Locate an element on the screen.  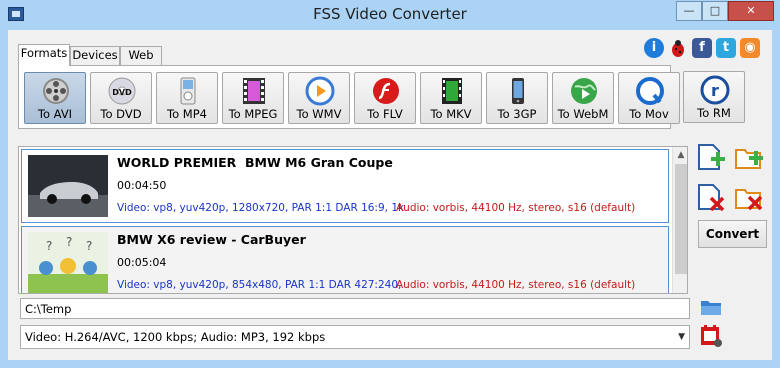
rss-button: ◉ is located at coordinates (750, 48).